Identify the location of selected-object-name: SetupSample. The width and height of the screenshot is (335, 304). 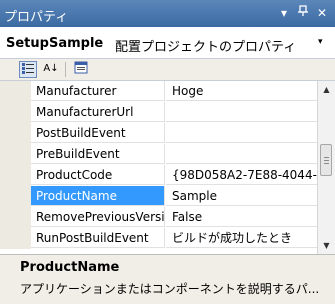
(55, 43).